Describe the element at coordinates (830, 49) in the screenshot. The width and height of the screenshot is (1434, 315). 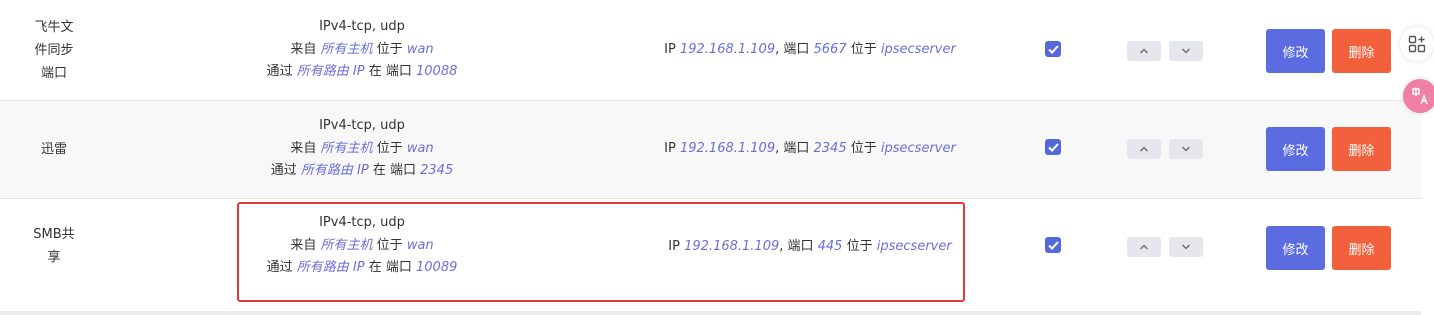
I see `dest-port: 5667` at that location.